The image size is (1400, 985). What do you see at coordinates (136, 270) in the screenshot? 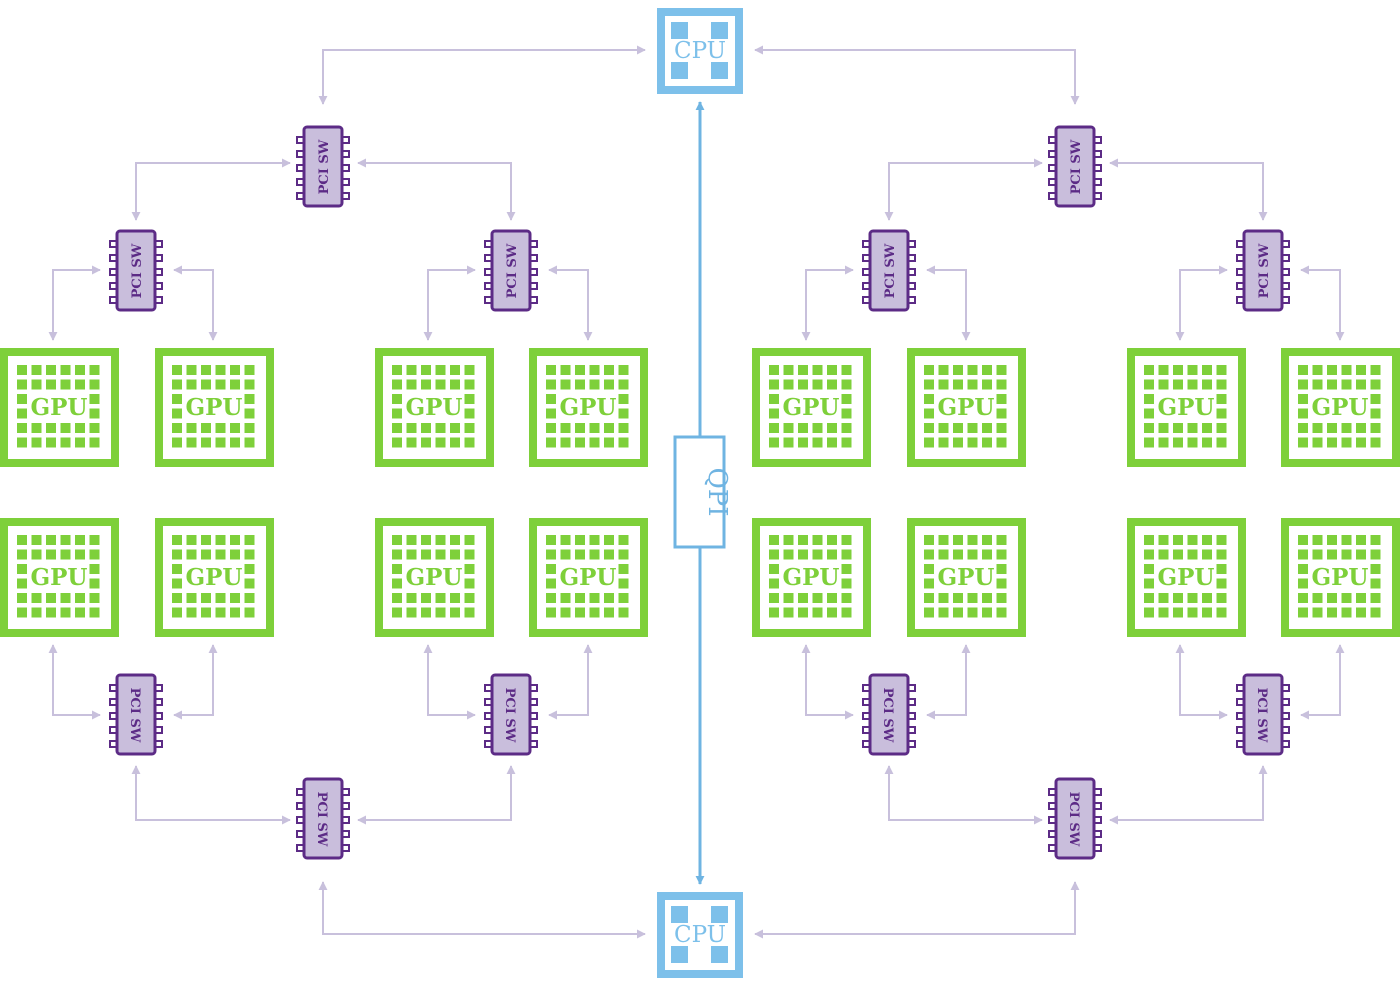
I see `pci-switch: PCI SW` at bounding box center [136, 270].